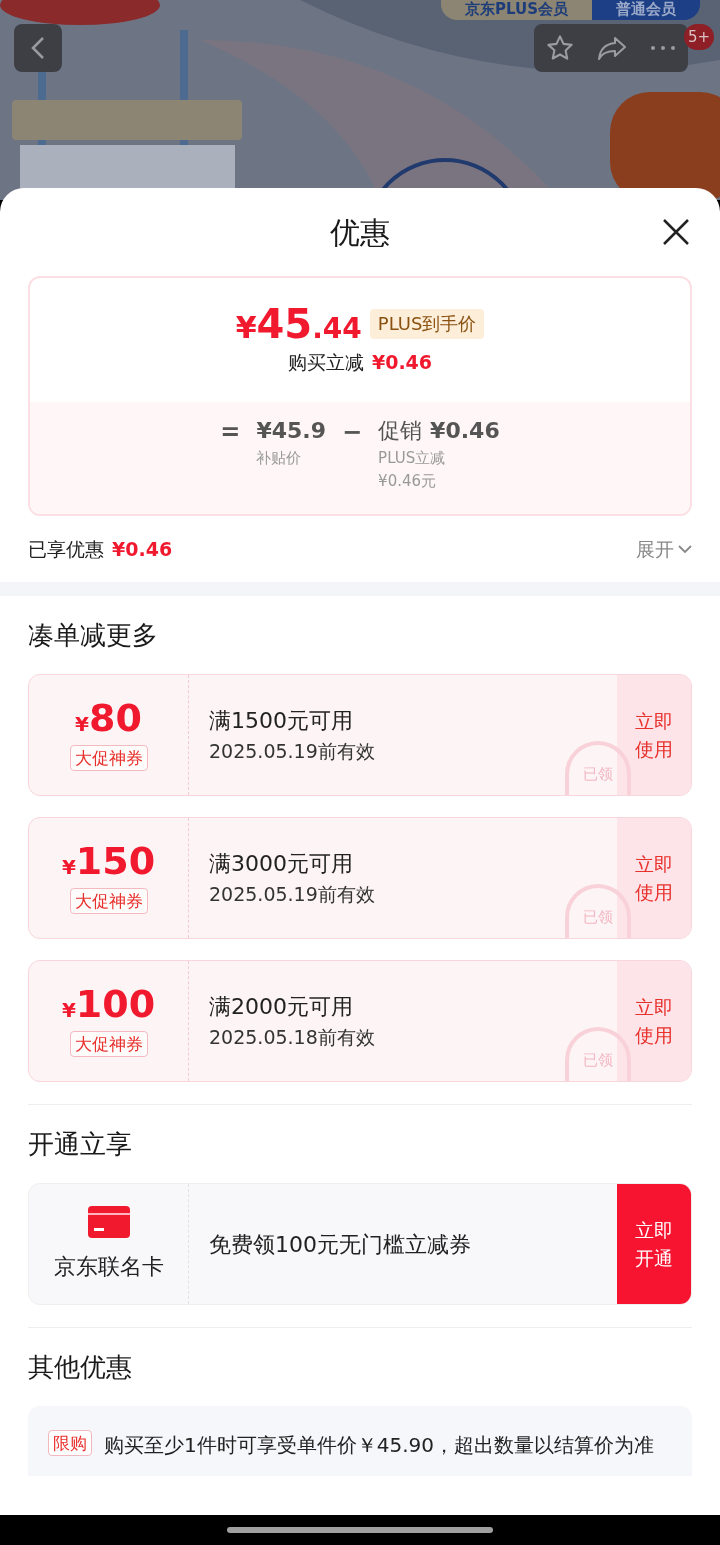 The height and width of the screenshot is (1545, 720). Describe the element at coordinates (108, 1004) in the screenshot. I see `coupon-amount: ¥100` at that location.